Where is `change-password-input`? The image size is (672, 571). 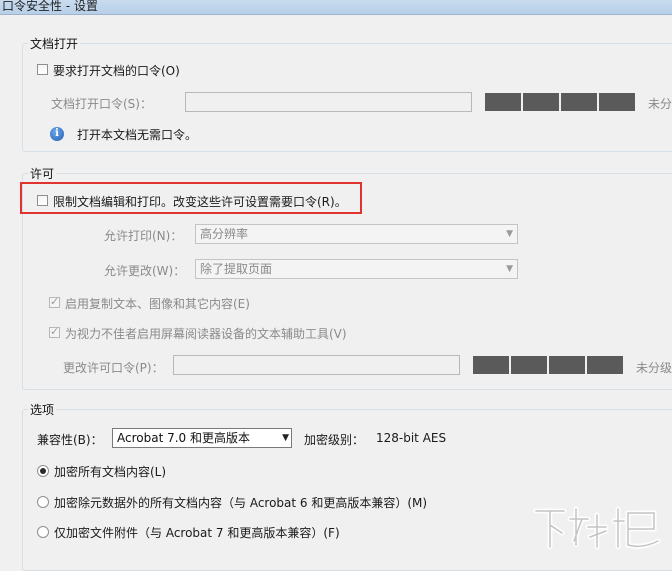
change-password-input is located at coordinates (316, 365).